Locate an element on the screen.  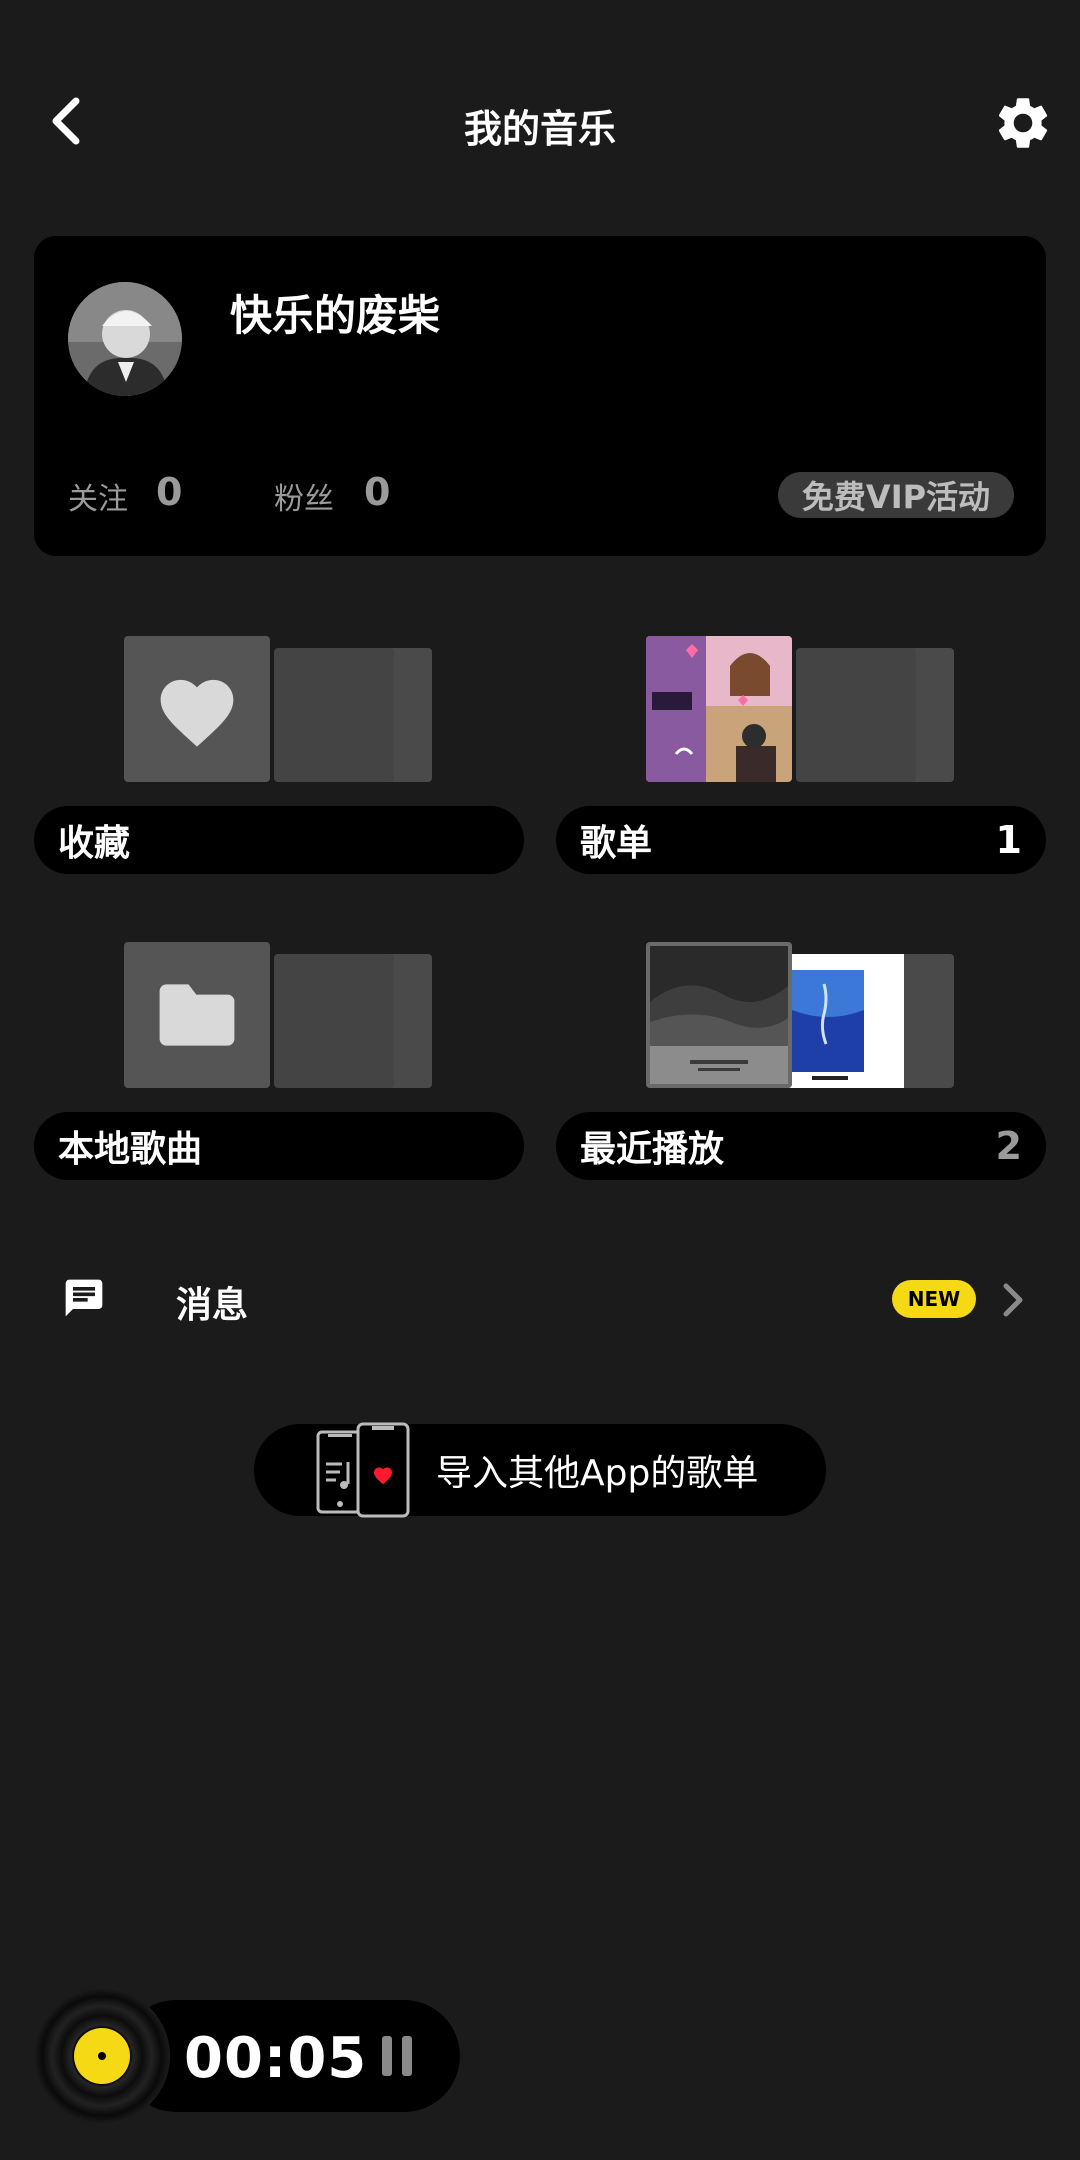
recent-cover is located at coordinates (719, 1015).